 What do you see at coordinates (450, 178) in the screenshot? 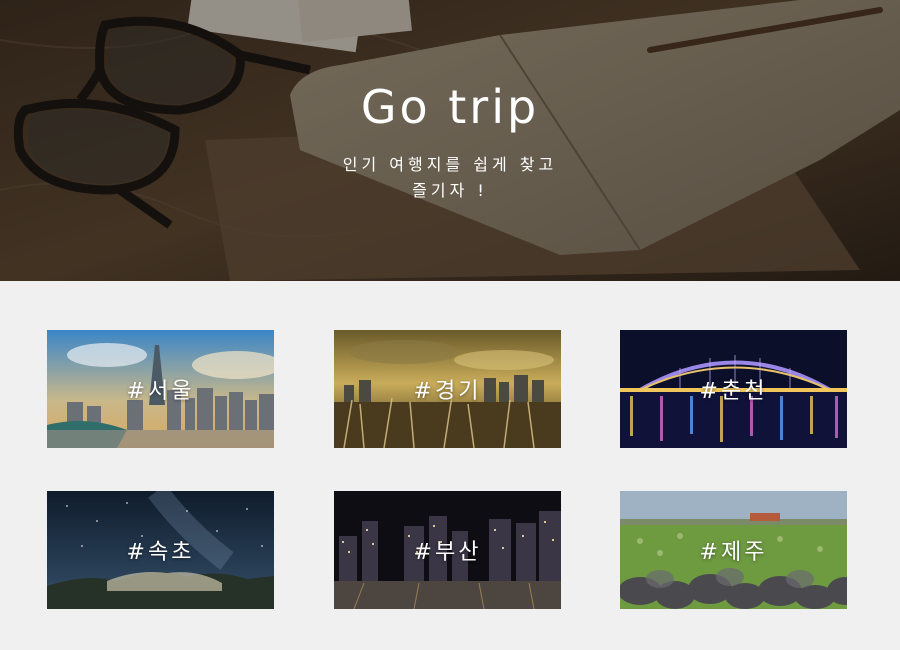
I see `hero-subtitle: 인기 여행지를 쉽게 찾고 즐기자 !` at bounding box center [450, 178].